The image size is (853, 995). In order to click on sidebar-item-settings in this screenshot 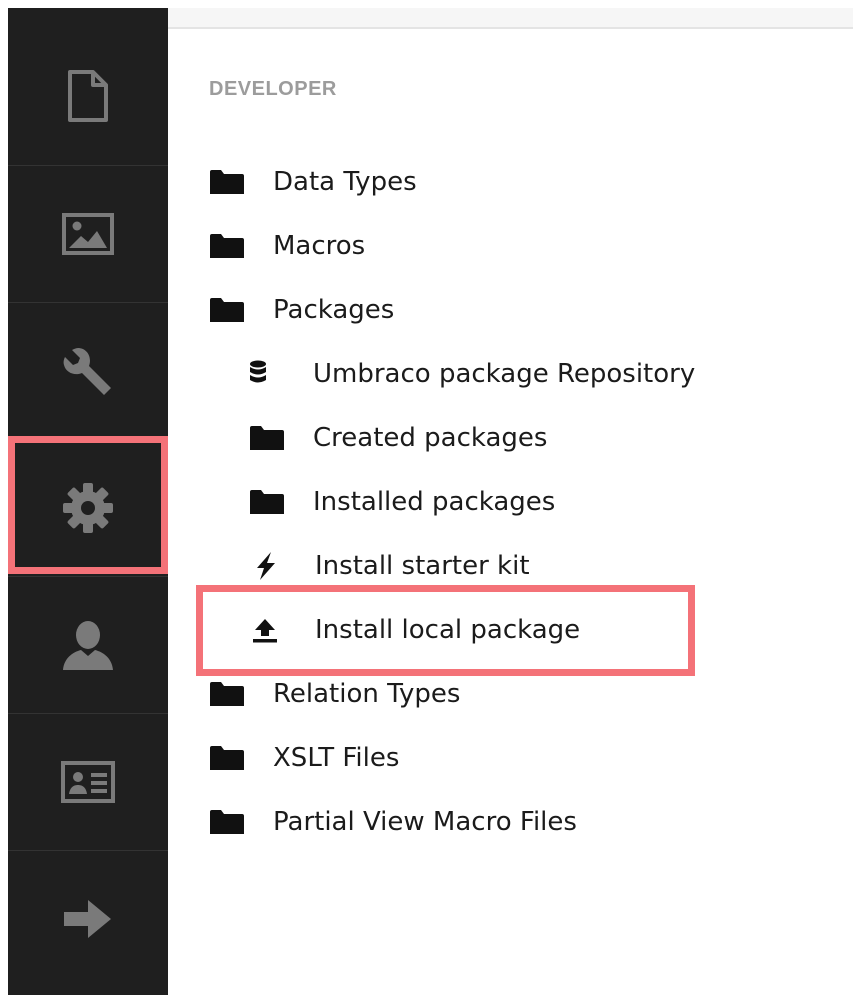, I will do `click(88, 371)`.